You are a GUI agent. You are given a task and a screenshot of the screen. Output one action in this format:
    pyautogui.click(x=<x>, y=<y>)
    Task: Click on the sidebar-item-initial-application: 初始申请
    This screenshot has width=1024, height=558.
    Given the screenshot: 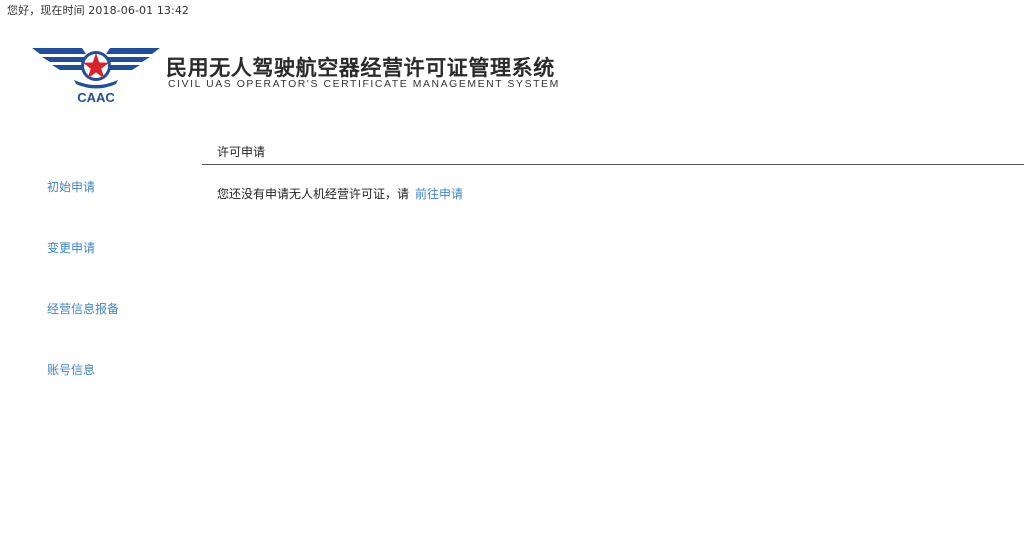 What is the action you would take?
    pyautogui.click(x=112, y=208)
    